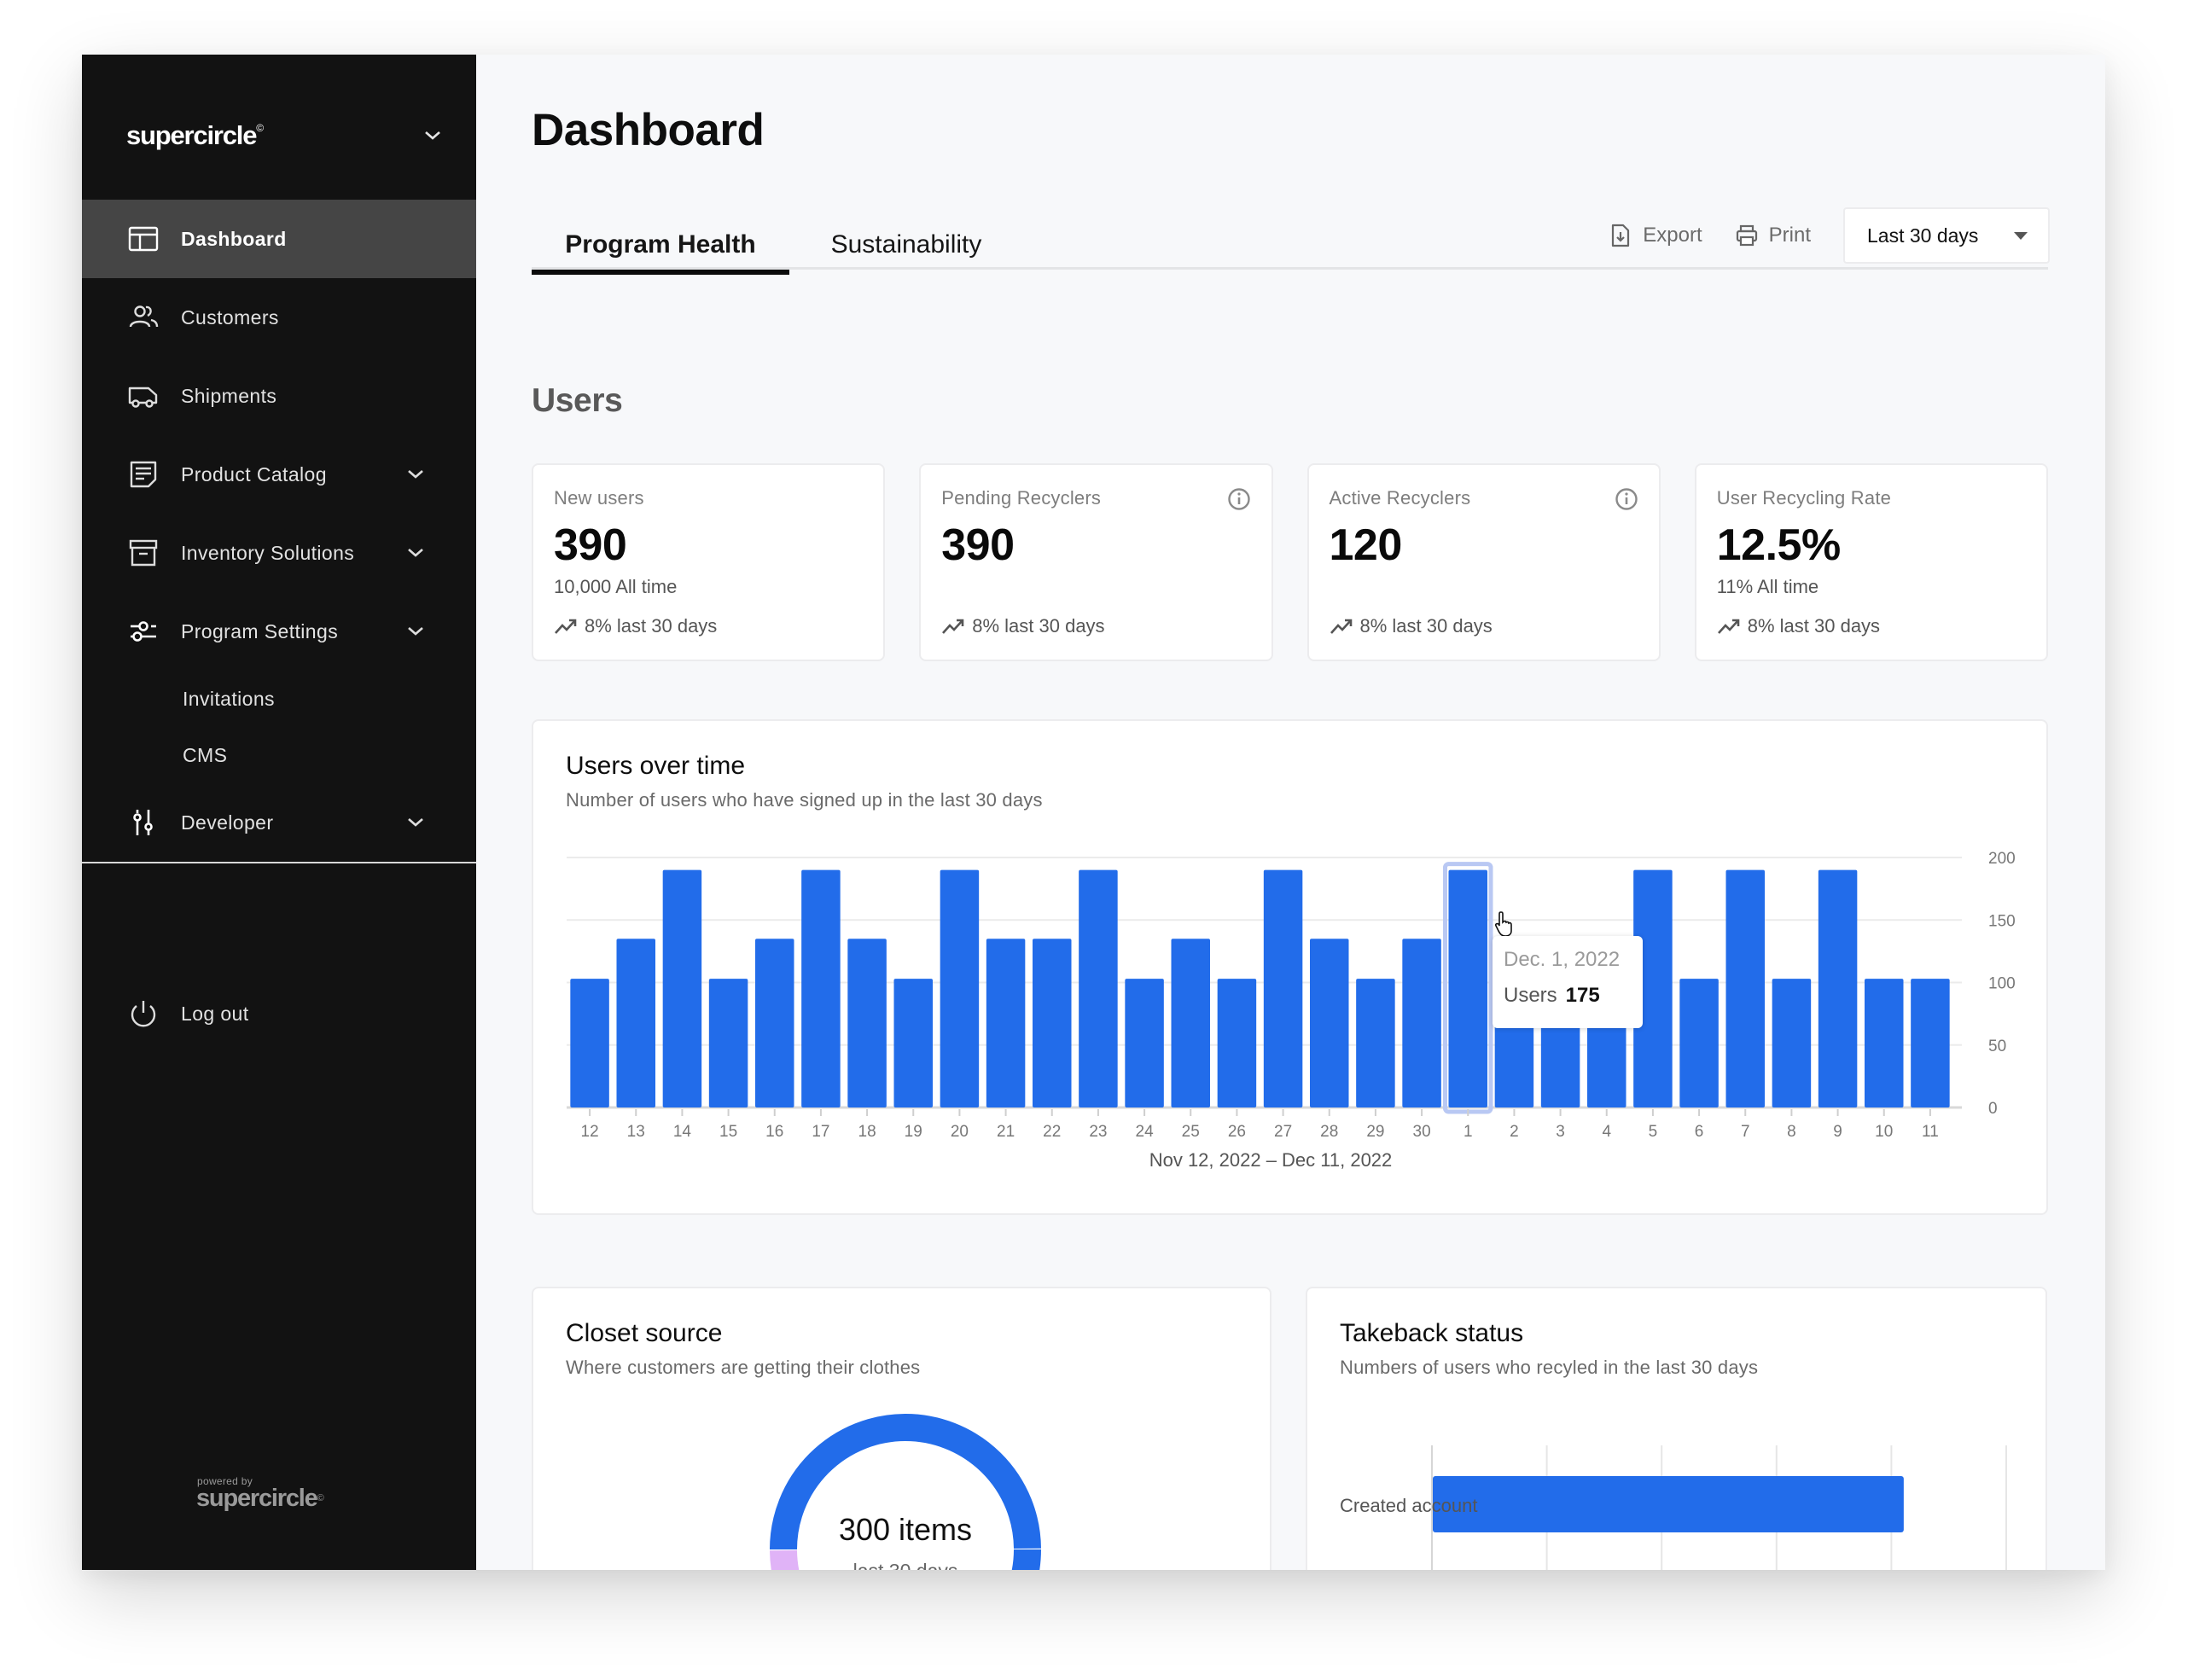 The image size is (2188, 1680). I want to click on sidebar-item-product-catalog: Product Catalog, so click(279, 474).